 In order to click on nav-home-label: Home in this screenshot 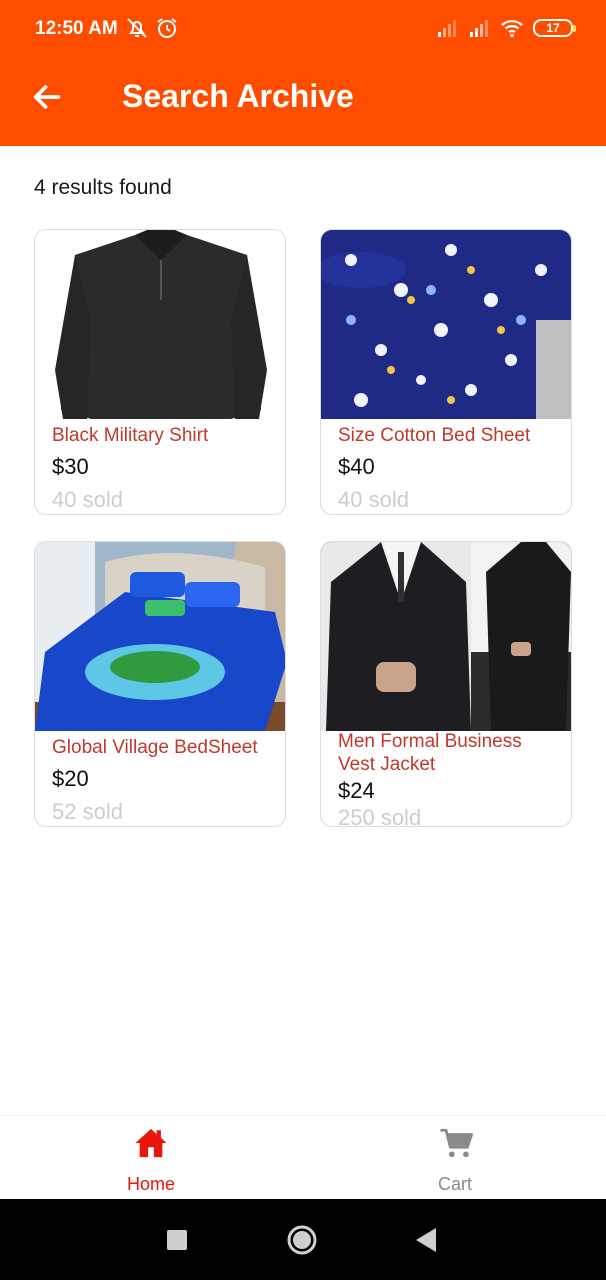, I will do `click(150, 1184)`.